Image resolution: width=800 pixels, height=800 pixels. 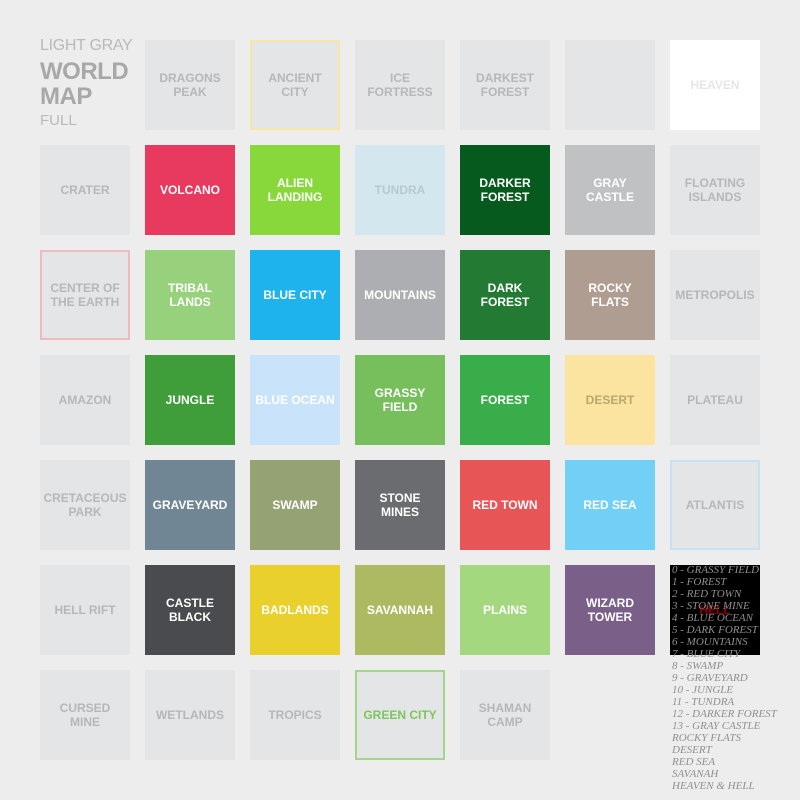 I want to click on tile-cursed-mine: CURSED MINE, so click(x=85, y=715).